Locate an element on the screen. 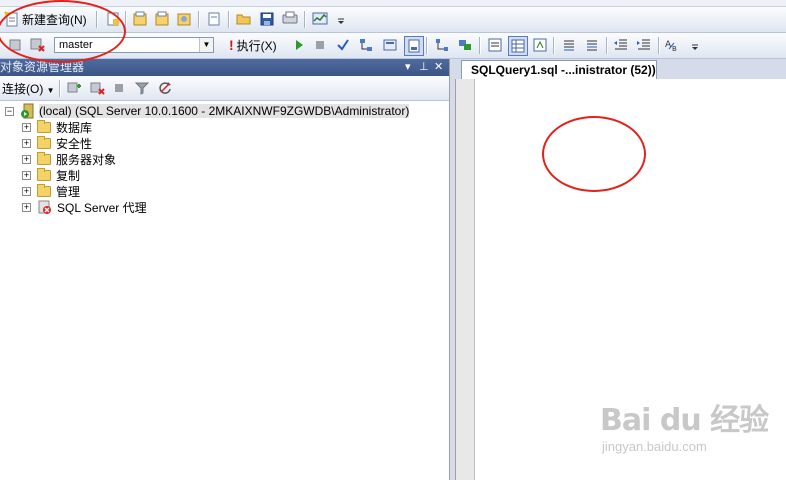 The height and width of the screenshot is (480, 786). specify-values-icon: AB is located at coordinates (673, 45).